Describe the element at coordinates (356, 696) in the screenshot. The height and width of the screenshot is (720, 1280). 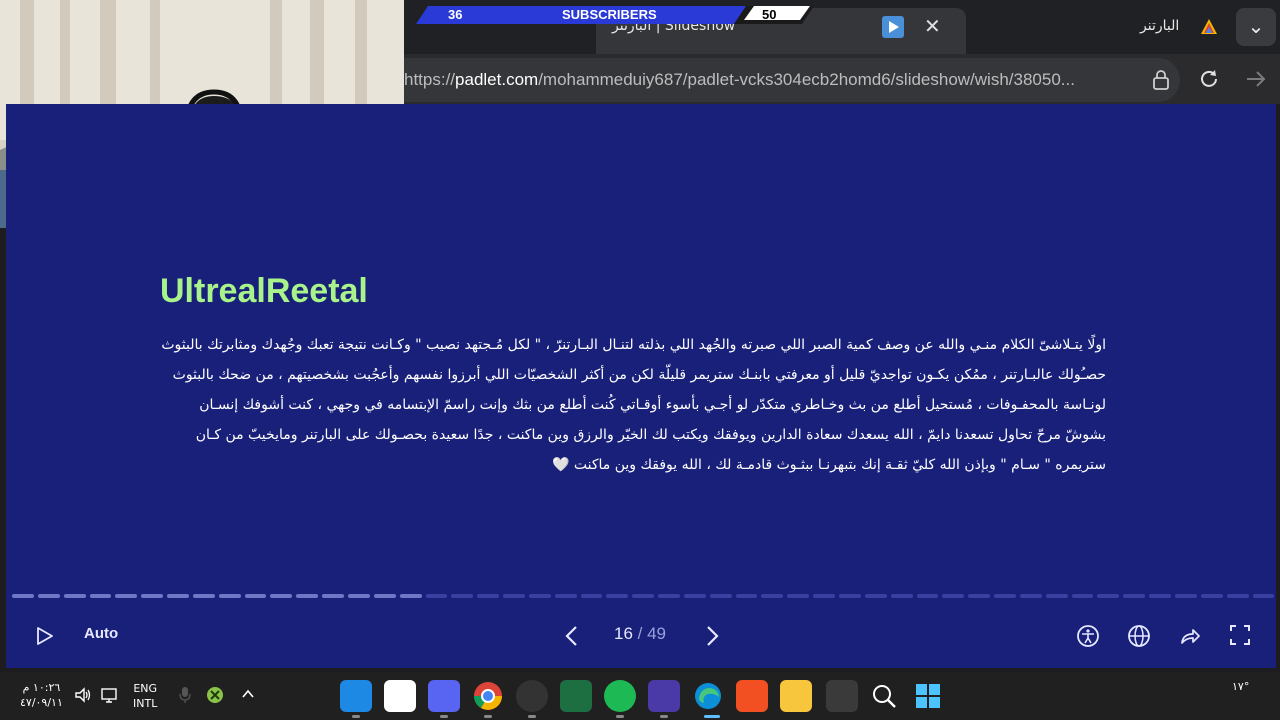
I see `obs-app-icon` at that location.